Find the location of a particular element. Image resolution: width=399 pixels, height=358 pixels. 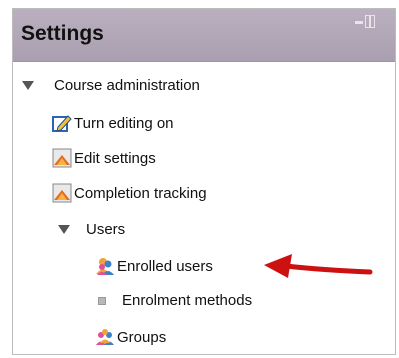

bullet-square-icon is located at coordinates (102, 300).